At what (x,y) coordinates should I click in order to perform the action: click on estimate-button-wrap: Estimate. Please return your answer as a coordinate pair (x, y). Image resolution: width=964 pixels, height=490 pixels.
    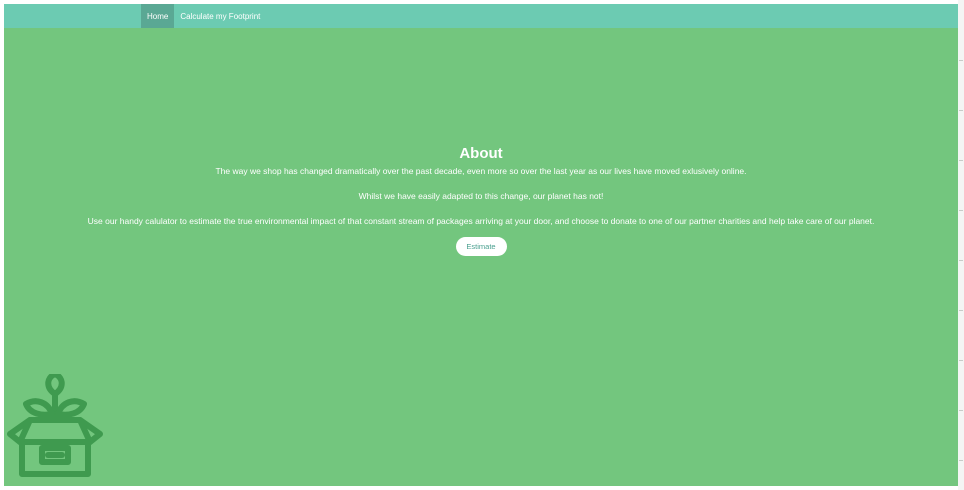
    Looking at the image, I should click on (481, 246).